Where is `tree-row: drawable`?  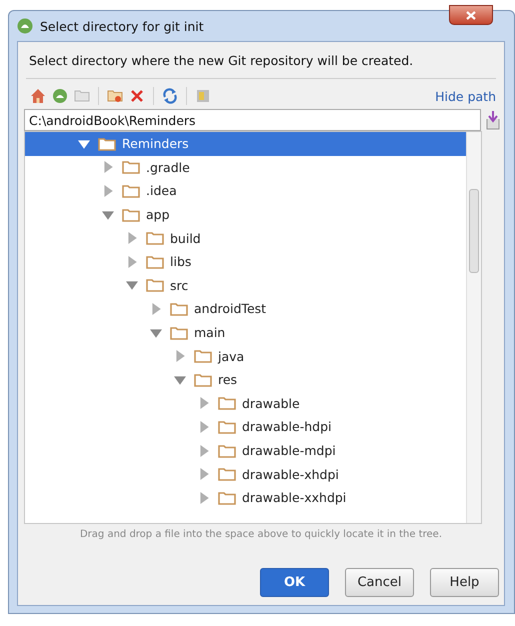 tree-row: drawable is located at coordinates (245, 404).